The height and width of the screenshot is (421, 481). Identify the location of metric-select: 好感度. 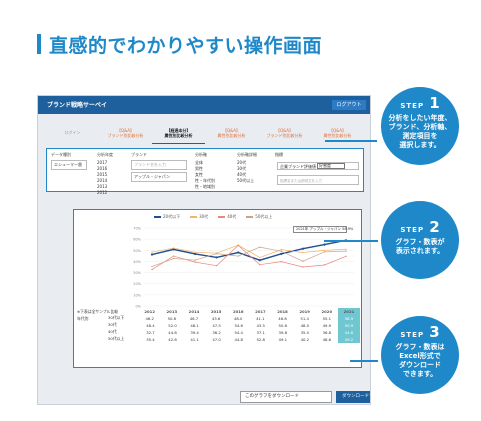
(331, 166).